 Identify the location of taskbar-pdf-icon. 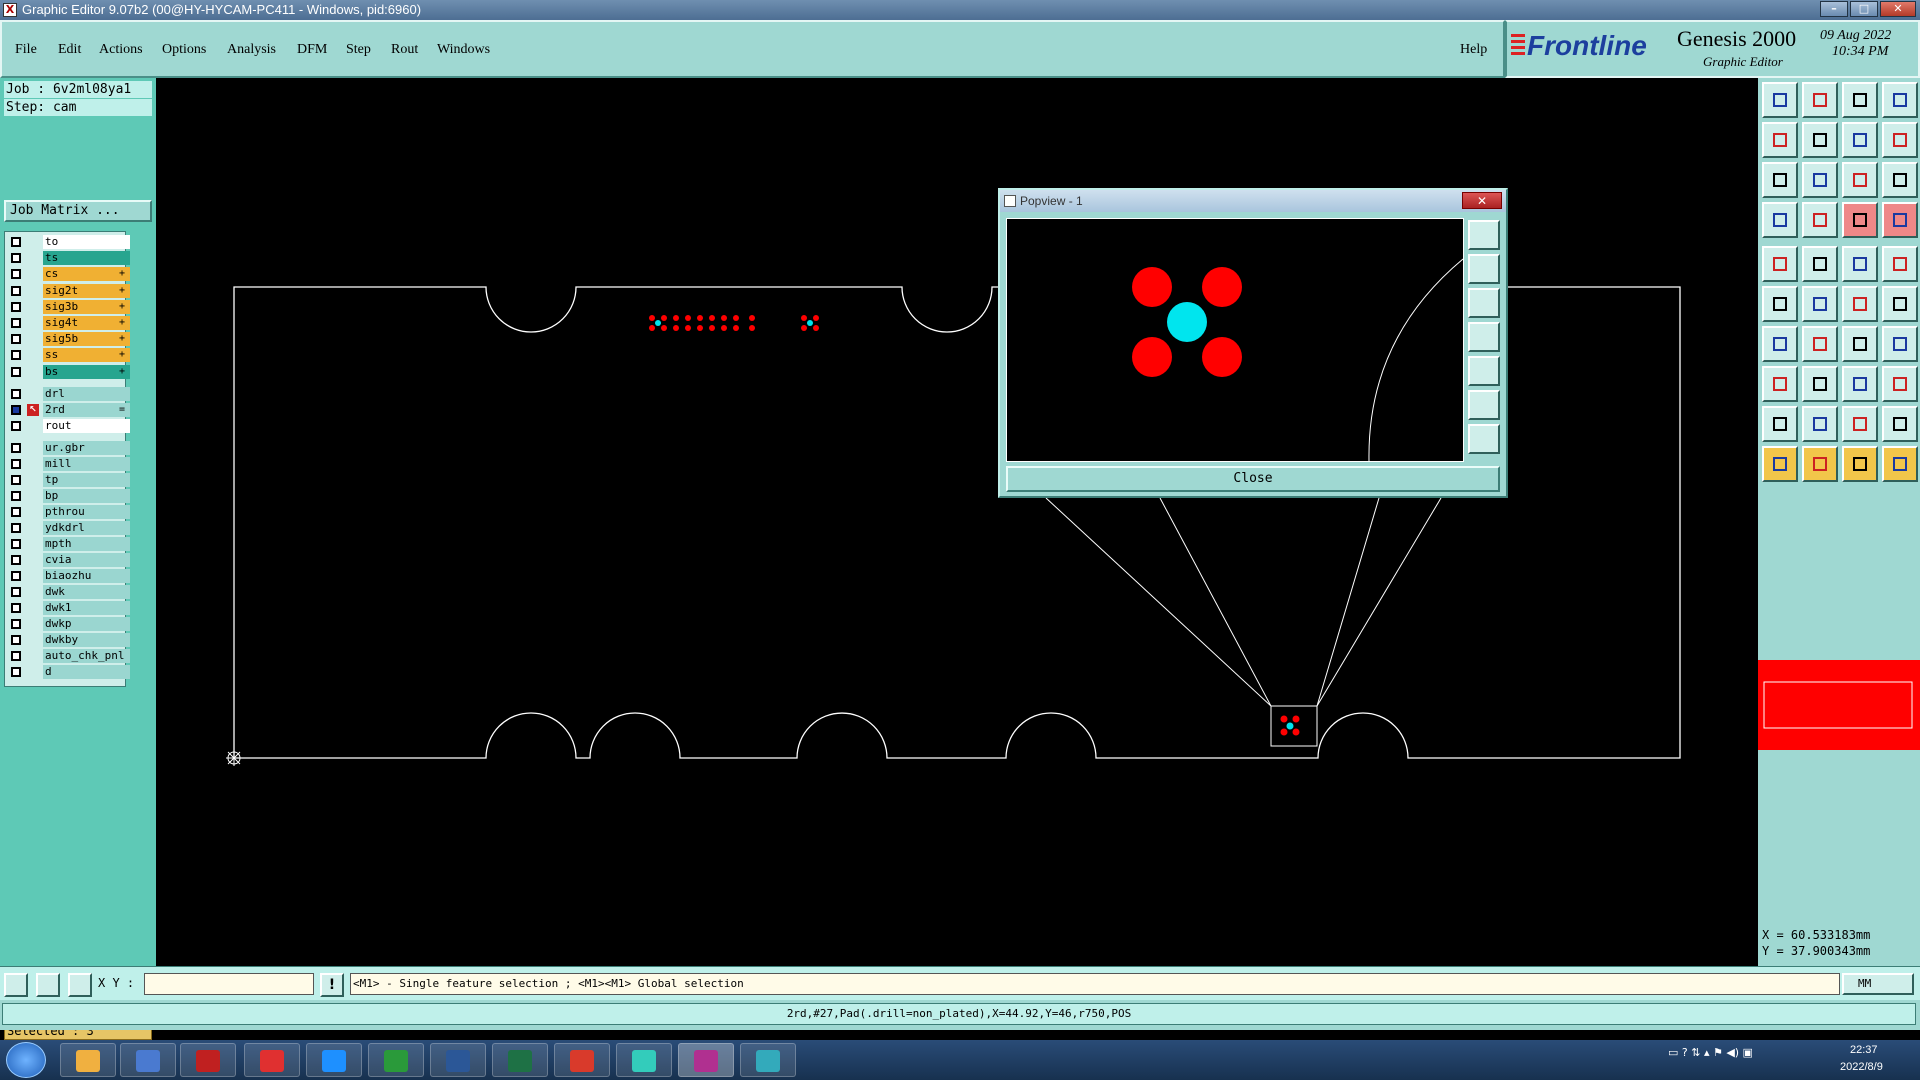
(582, 1061).